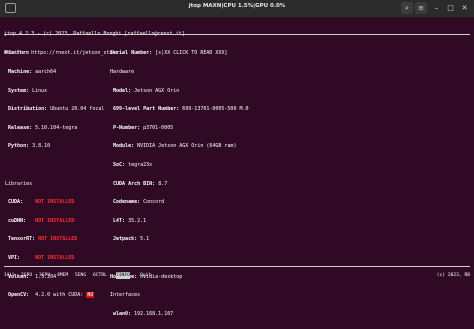  Describe the element at coordinates (80, 275) in the screenshot. I see `tab-eng: 5ENG` at that location.